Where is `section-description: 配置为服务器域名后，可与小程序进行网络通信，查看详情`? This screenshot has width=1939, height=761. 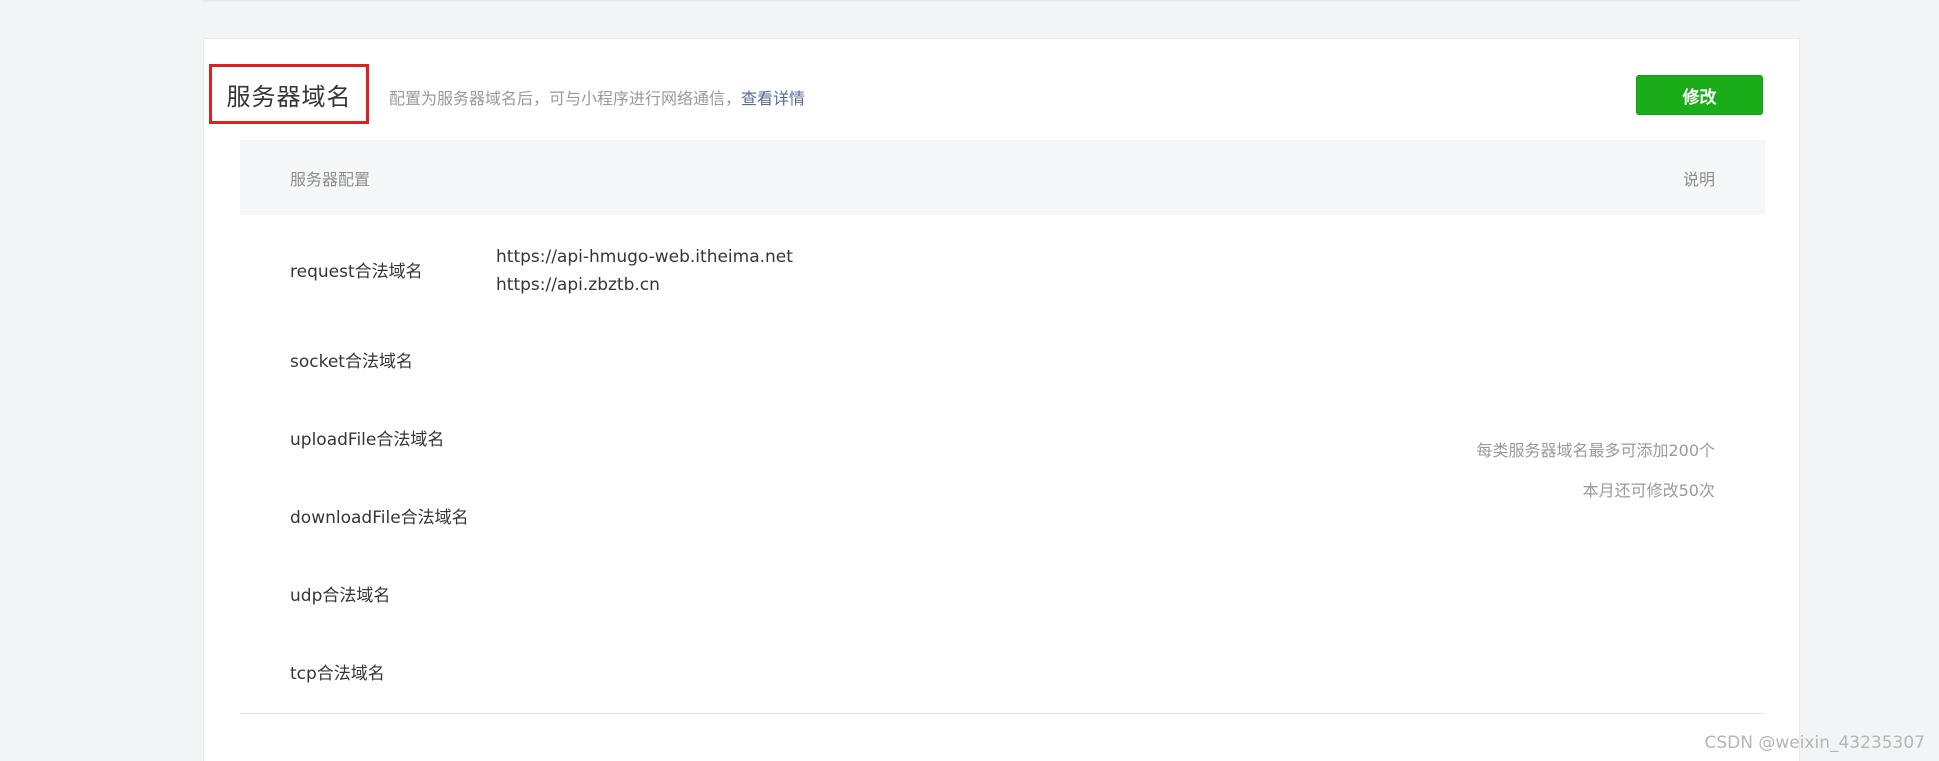 section-description: 配置为服务器域名后，可与小程序进行网络通信，查看详情 is located at coordinates (597, 97).